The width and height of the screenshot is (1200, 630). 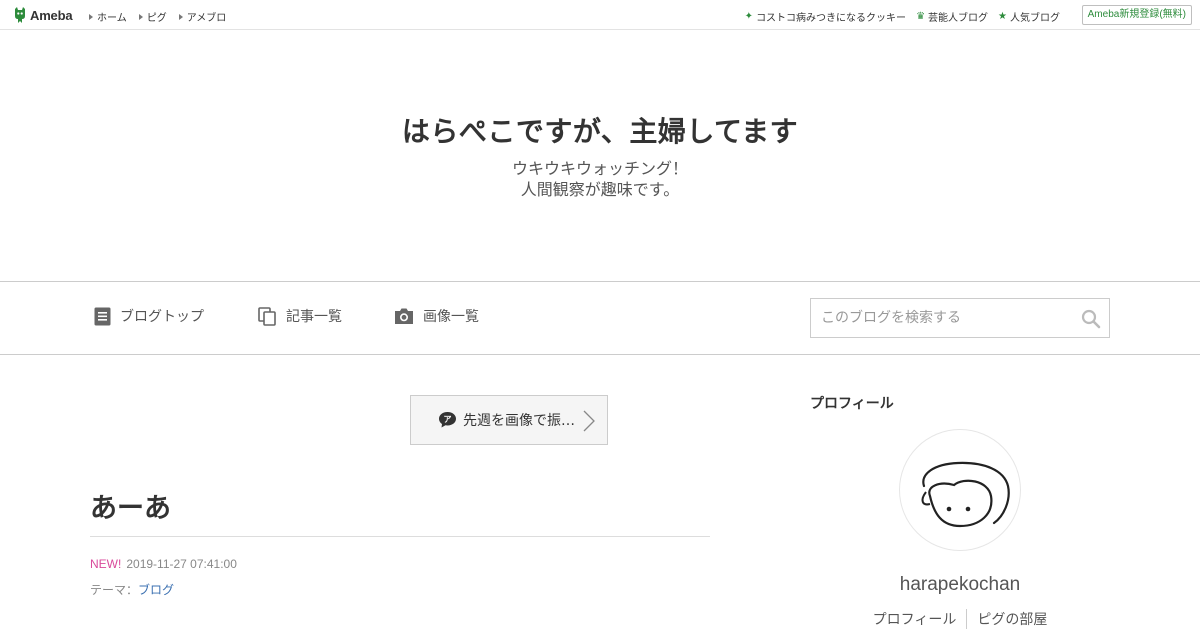 I want to click on nav-home: ホーム, so click(x=108, y=16).